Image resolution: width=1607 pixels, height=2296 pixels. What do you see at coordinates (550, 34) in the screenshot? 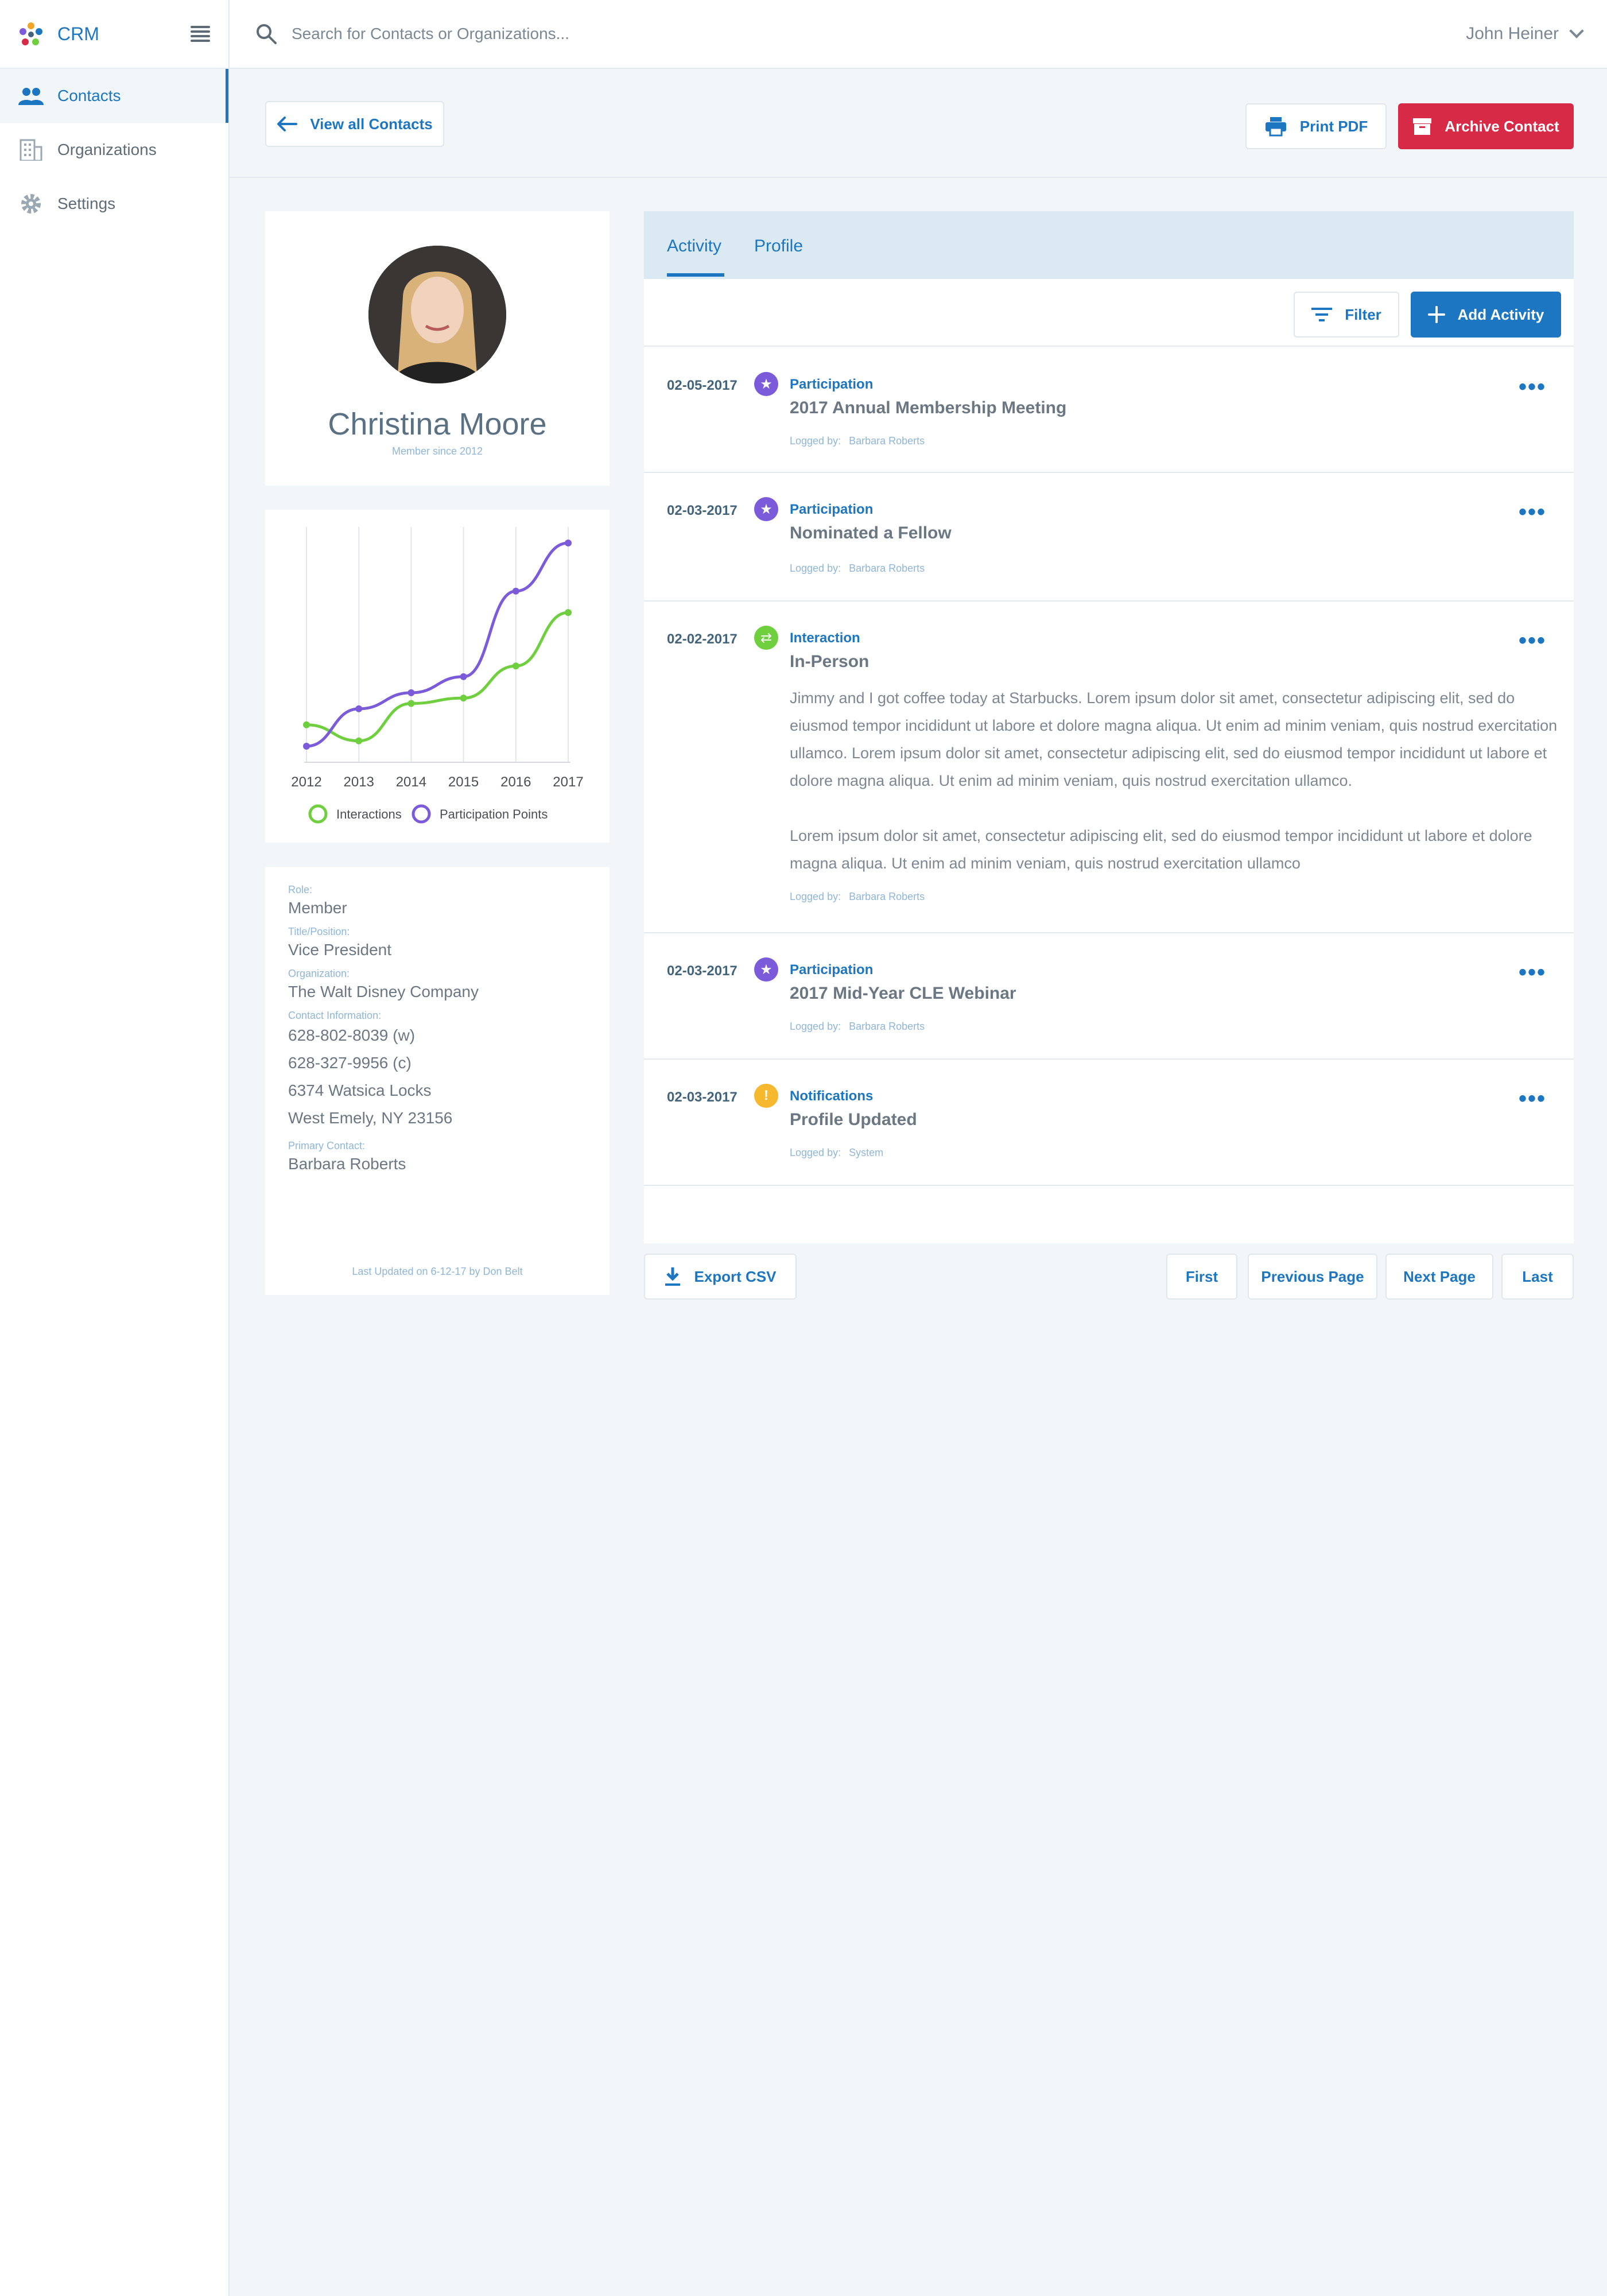
I see `search-input` at bounding box center [550, 34].